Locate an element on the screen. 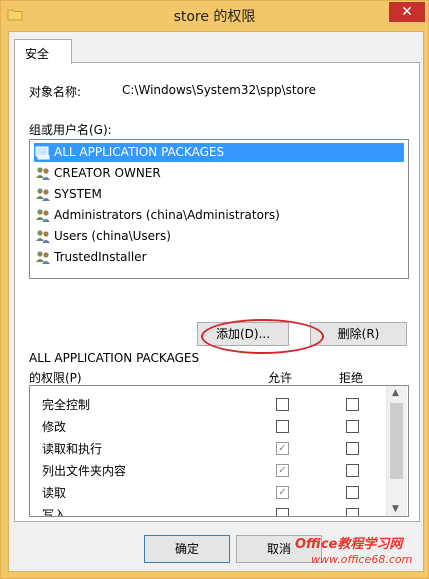 The image size is (429, 579). object-name-value: C:\Windows\System32\spp\store is located at coordinates (219, 90).